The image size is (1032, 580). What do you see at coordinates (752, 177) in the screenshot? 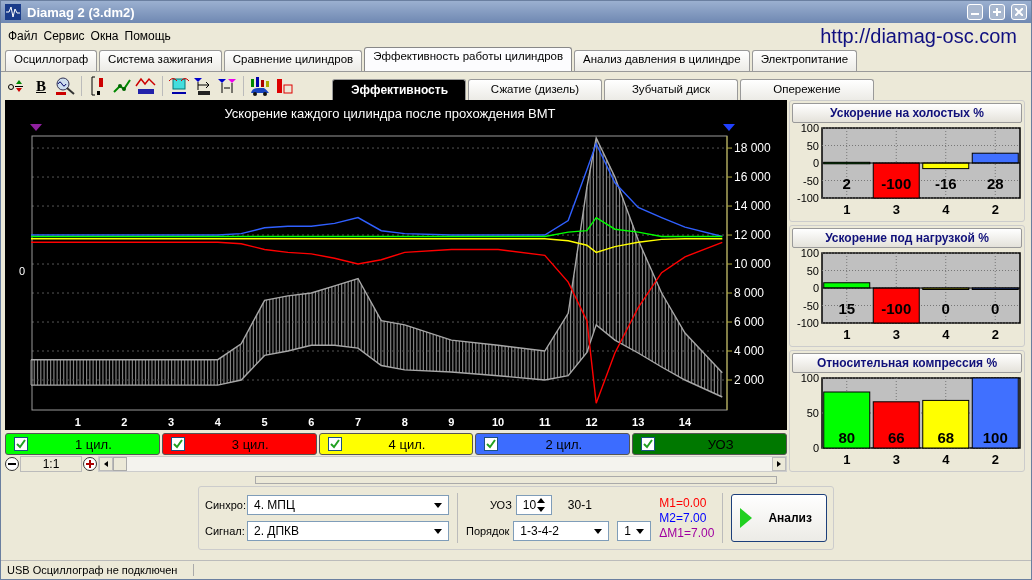
I see `axis-label: 16 000` at bounding box center [752, 177].